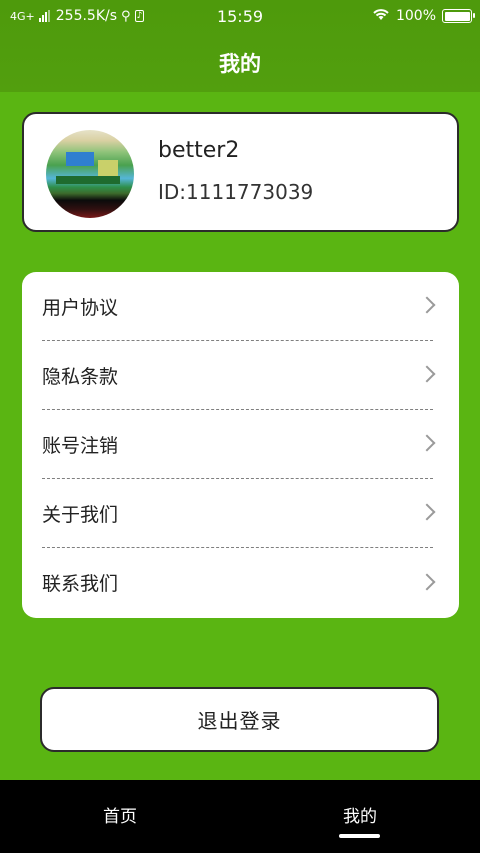  What do you see at coordinates (360, 814) in the screenshot?
I see `tab-mine: 我的` at bounding box center [360, 814].